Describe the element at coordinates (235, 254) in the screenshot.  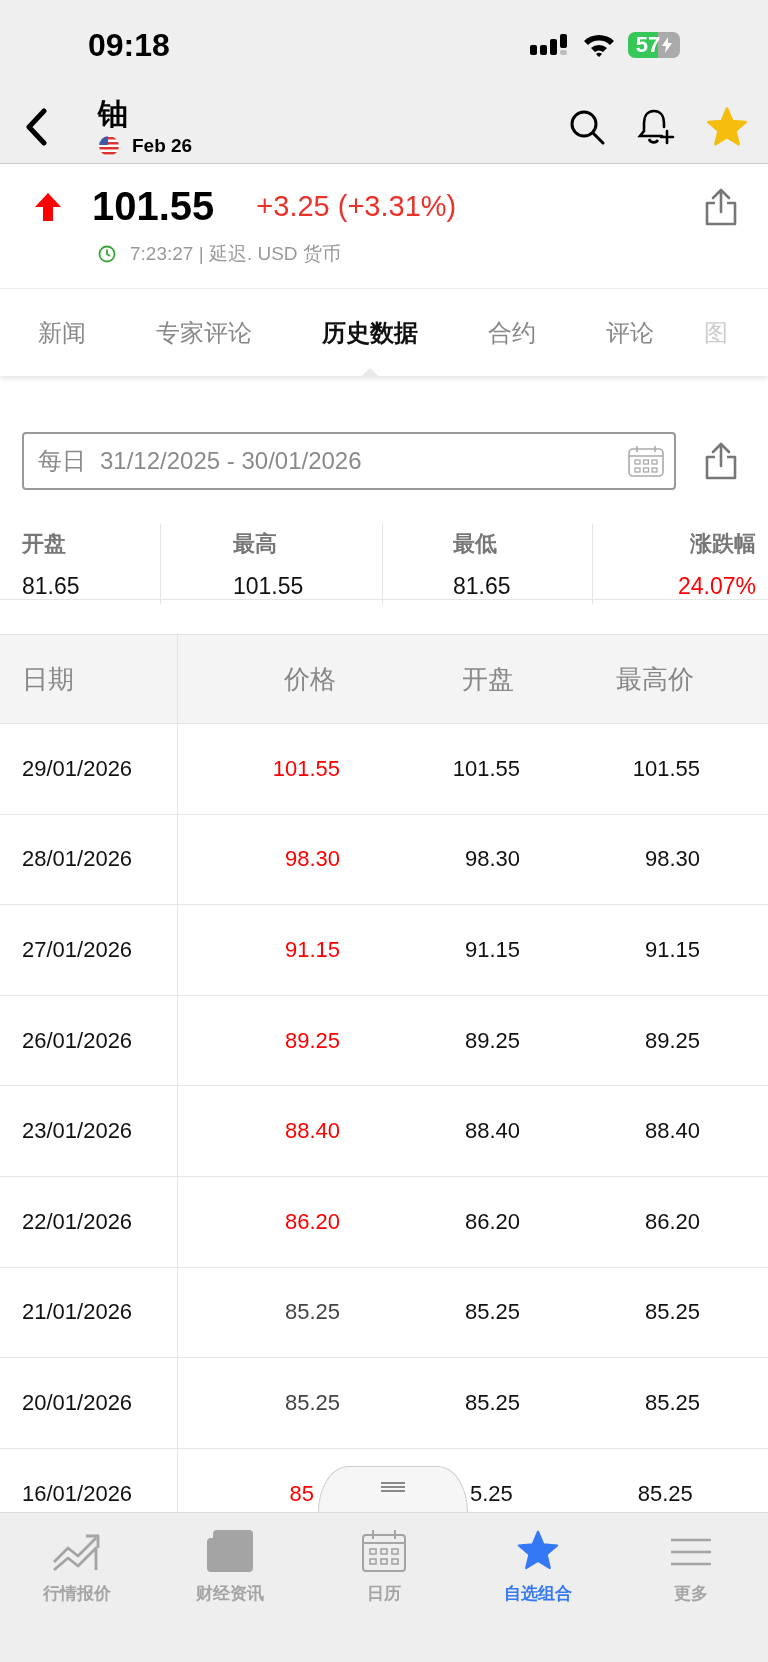
I see `quote-time: 7:23:27 | 延迟. USD 货币` at that location.